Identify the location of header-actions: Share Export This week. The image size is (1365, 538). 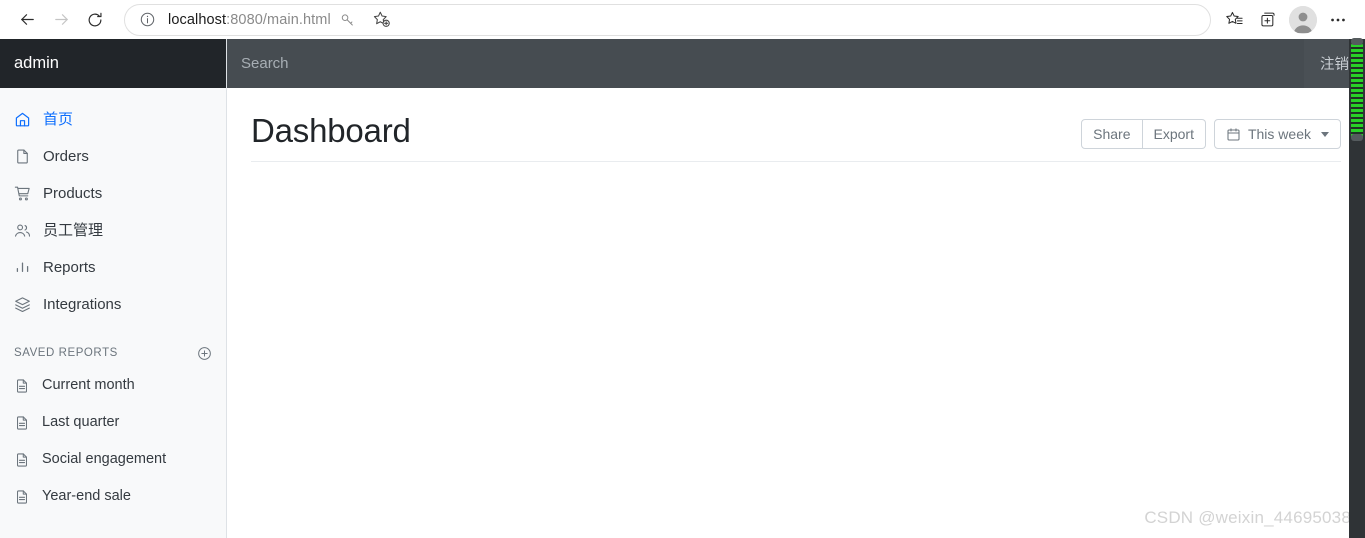
(1211, 134).